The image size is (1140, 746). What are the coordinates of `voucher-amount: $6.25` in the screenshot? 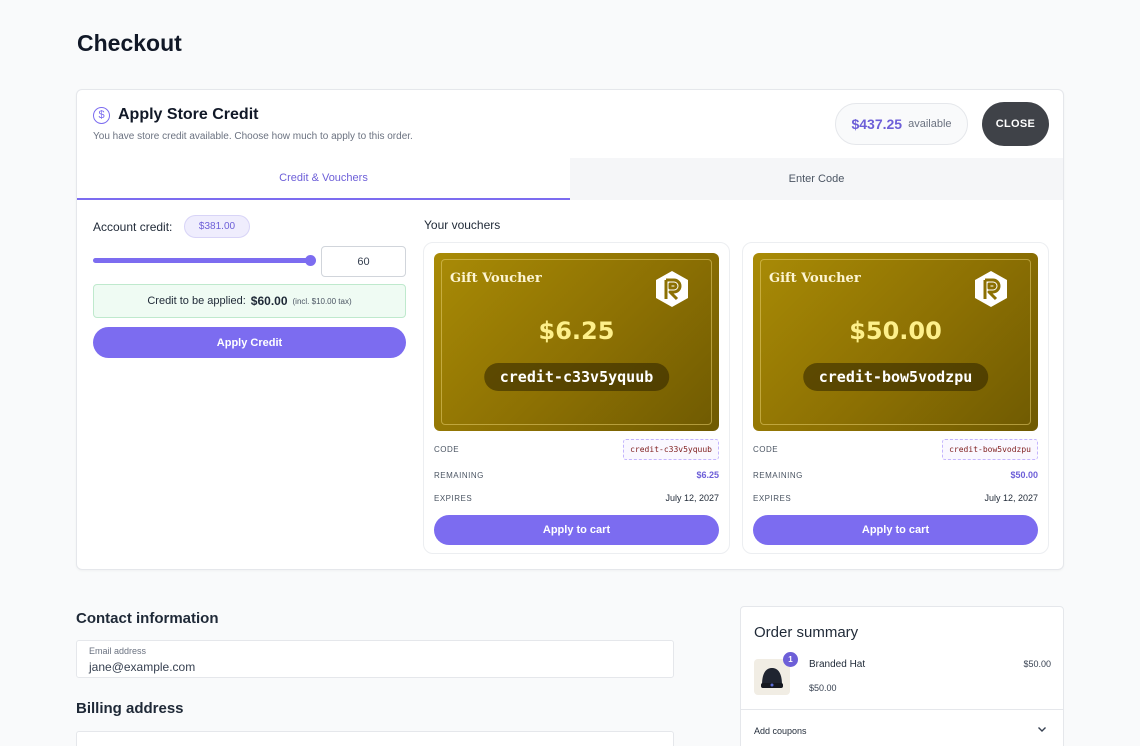 It's located at (576, 331).